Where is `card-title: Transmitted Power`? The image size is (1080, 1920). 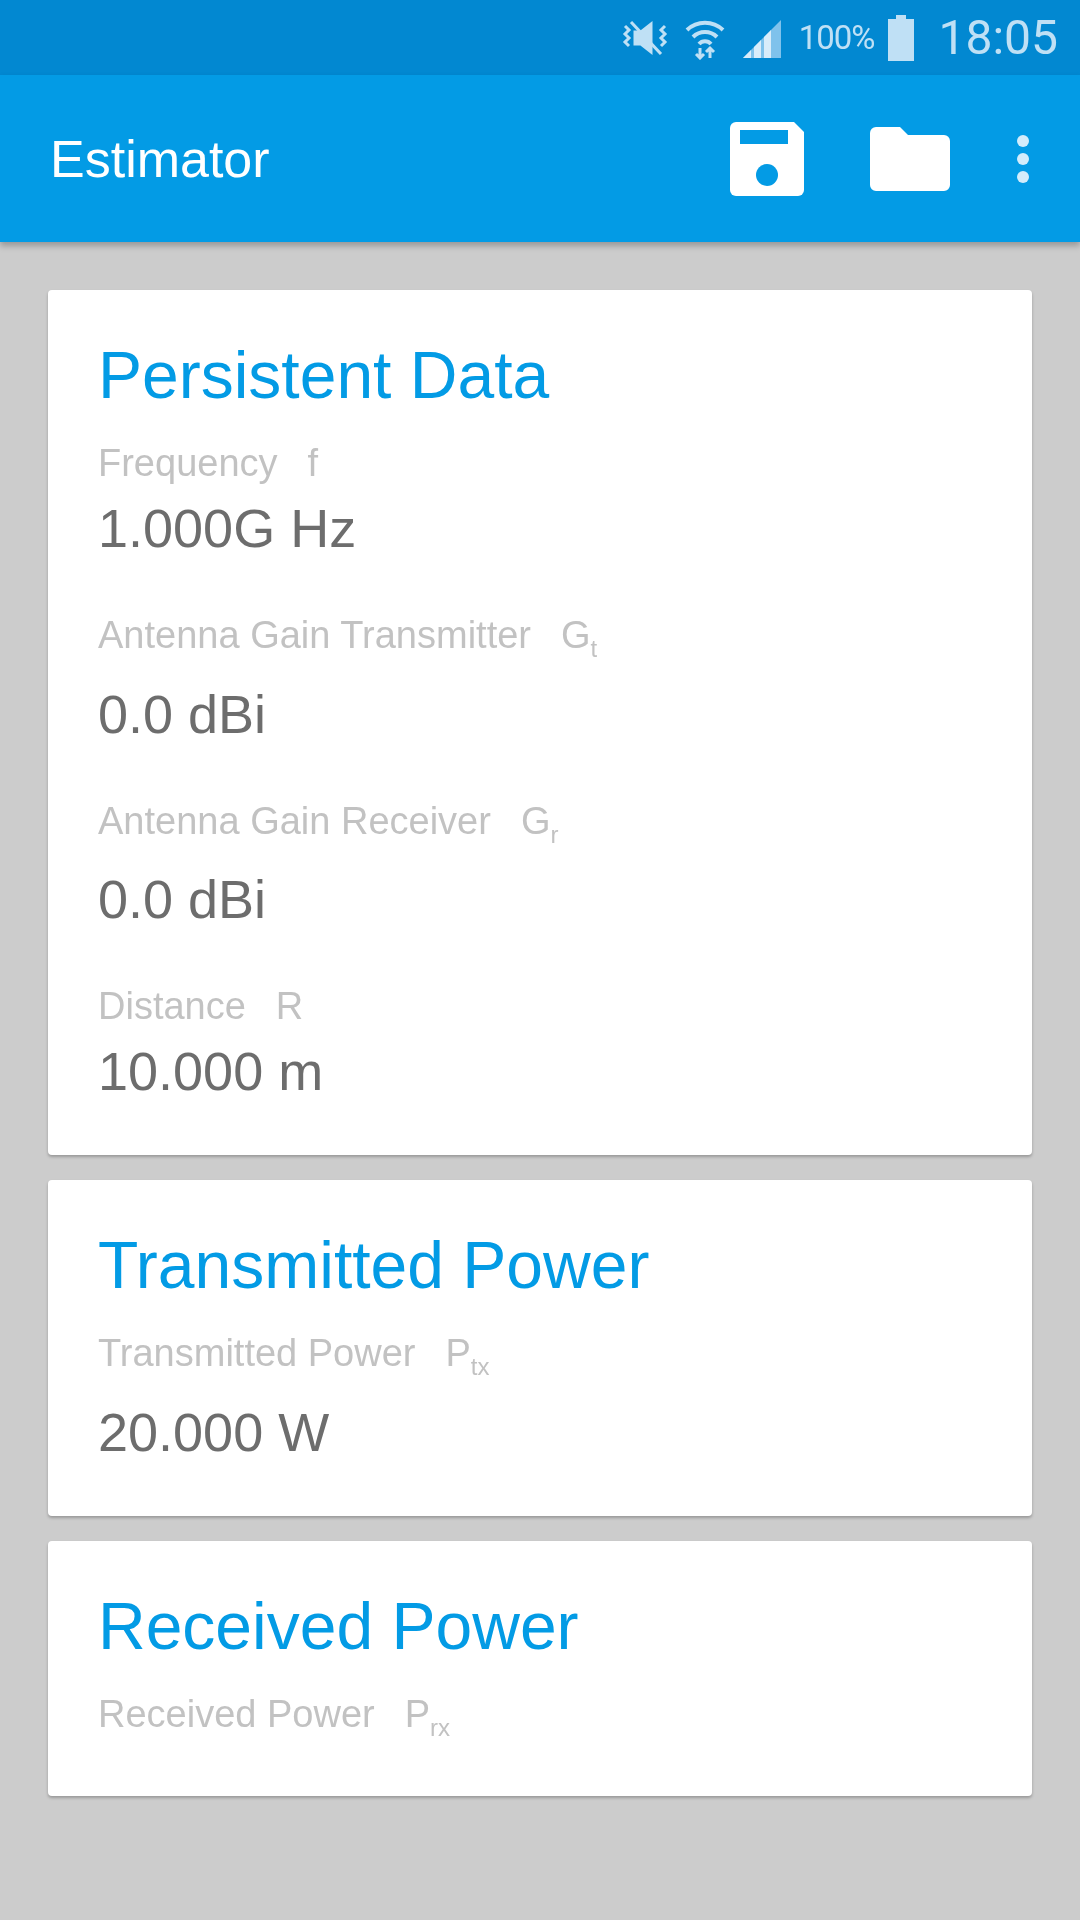
card-title: Transmitted Power is located at coordinates (374, 1266).